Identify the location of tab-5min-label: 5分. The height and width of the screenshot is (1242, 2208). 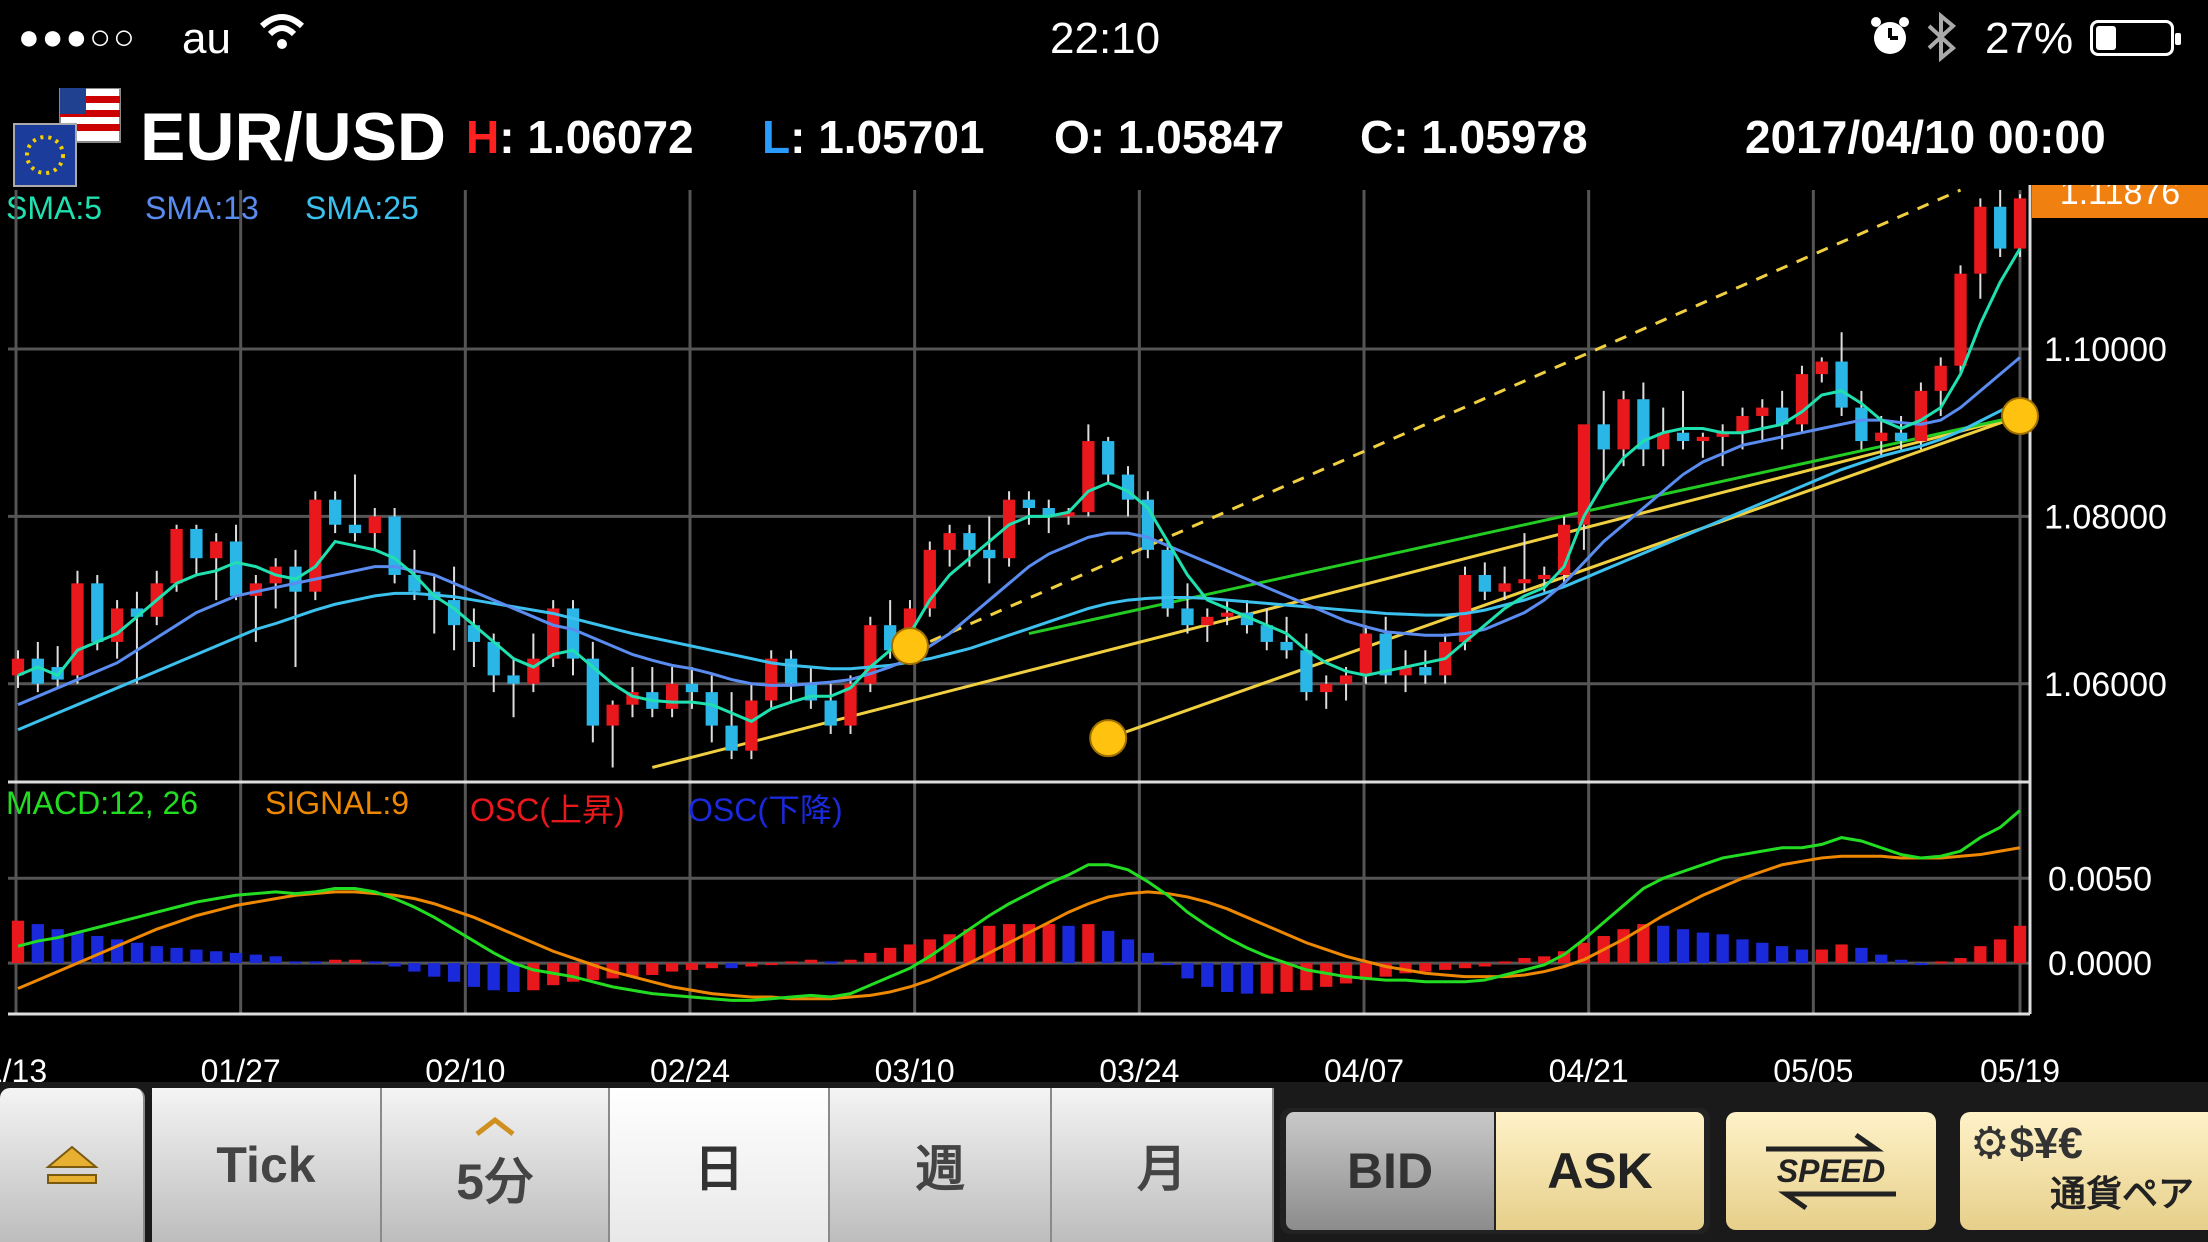
(495, 1182).